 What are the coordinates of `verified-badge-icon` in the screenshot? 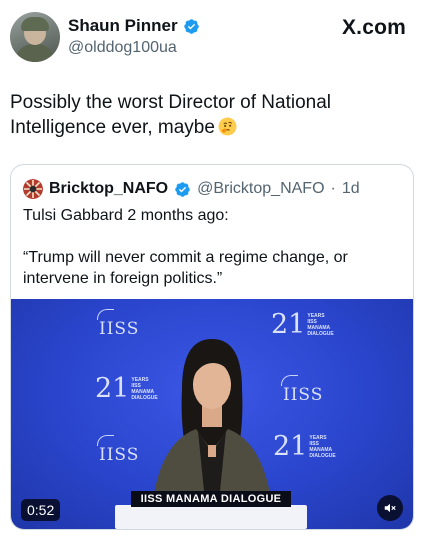 It's located at (191, 26).